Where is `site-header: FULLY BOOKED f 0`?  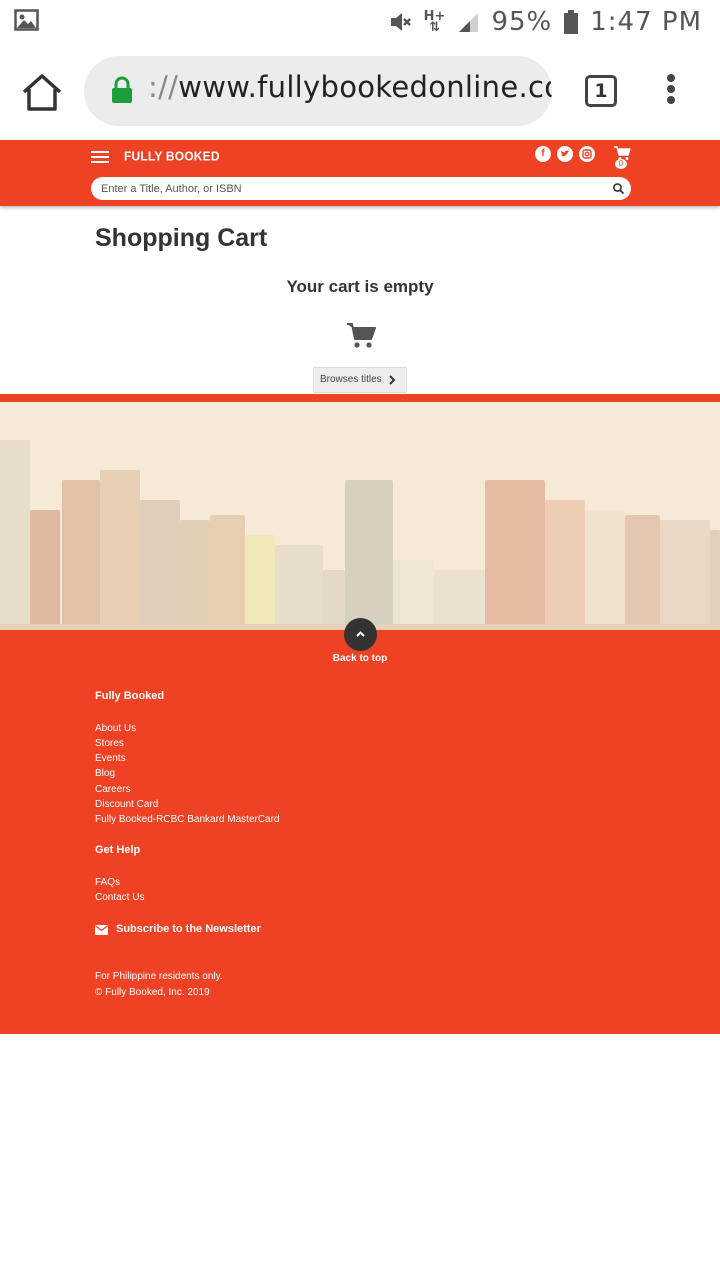 site-header: FULLY BOOKED f 0 is located at coordinates (360, 173).